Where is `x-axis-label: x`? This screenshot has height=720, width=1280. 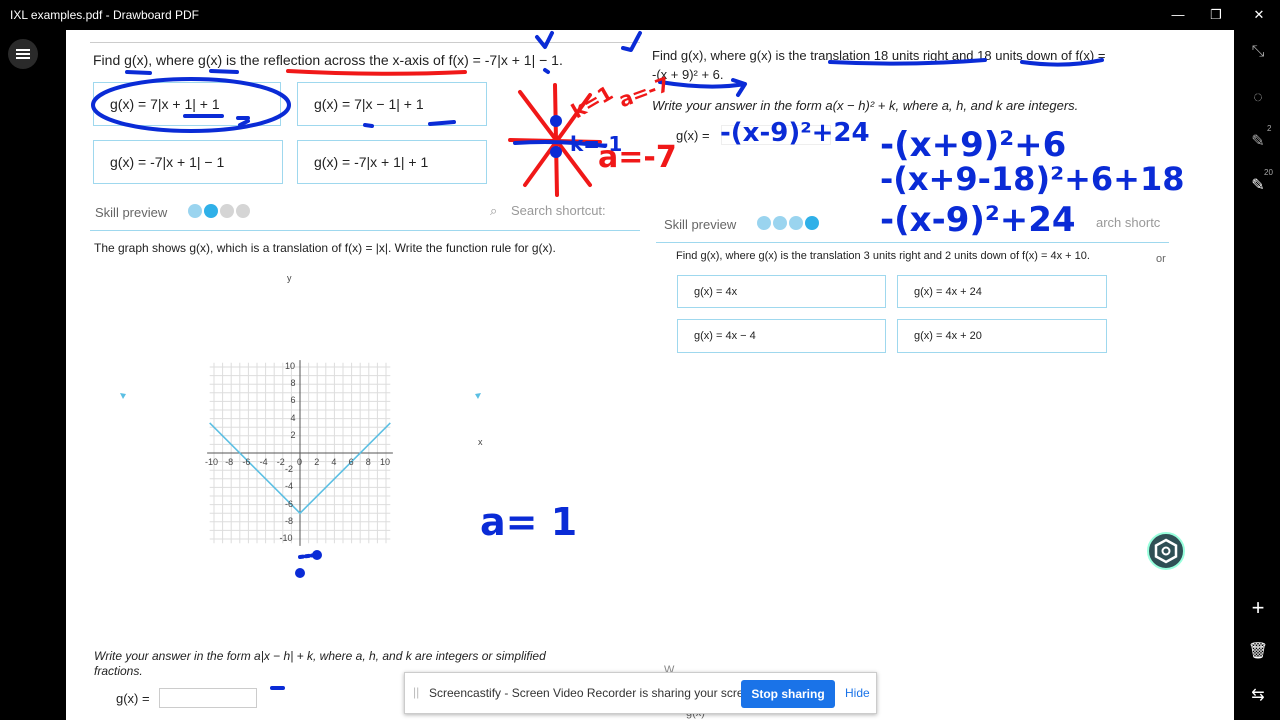
x-axis-label: x is located at coordinates (480, 442).